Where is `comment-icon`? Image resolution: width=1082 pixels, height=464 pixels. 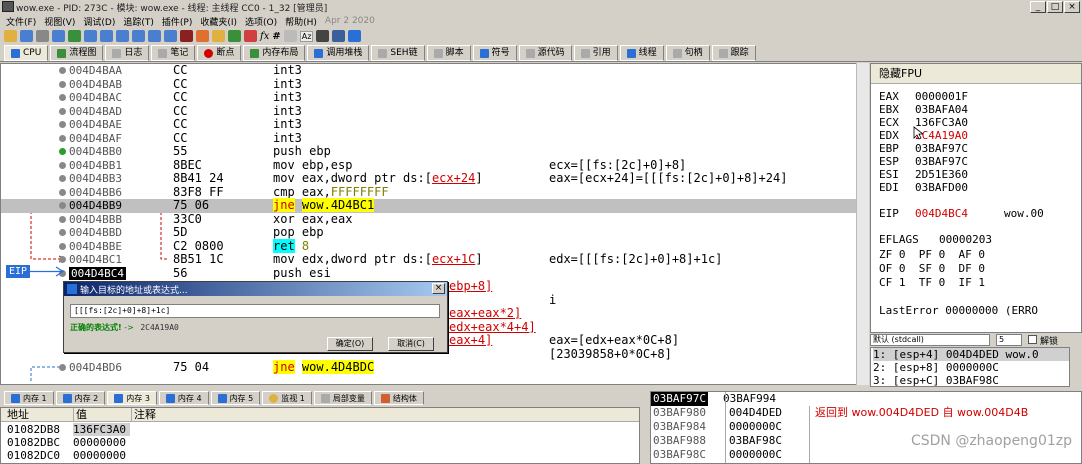 comment-icon is located at coordinates (218, 36).